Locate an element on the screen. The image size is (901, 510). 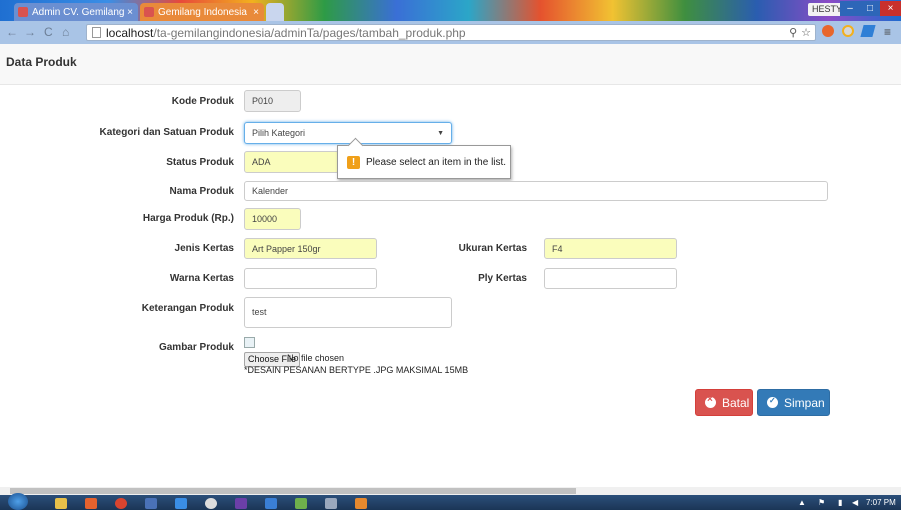
ukuran-kertas-label: Ukuran Kertas is located at coordinates (492, 248).